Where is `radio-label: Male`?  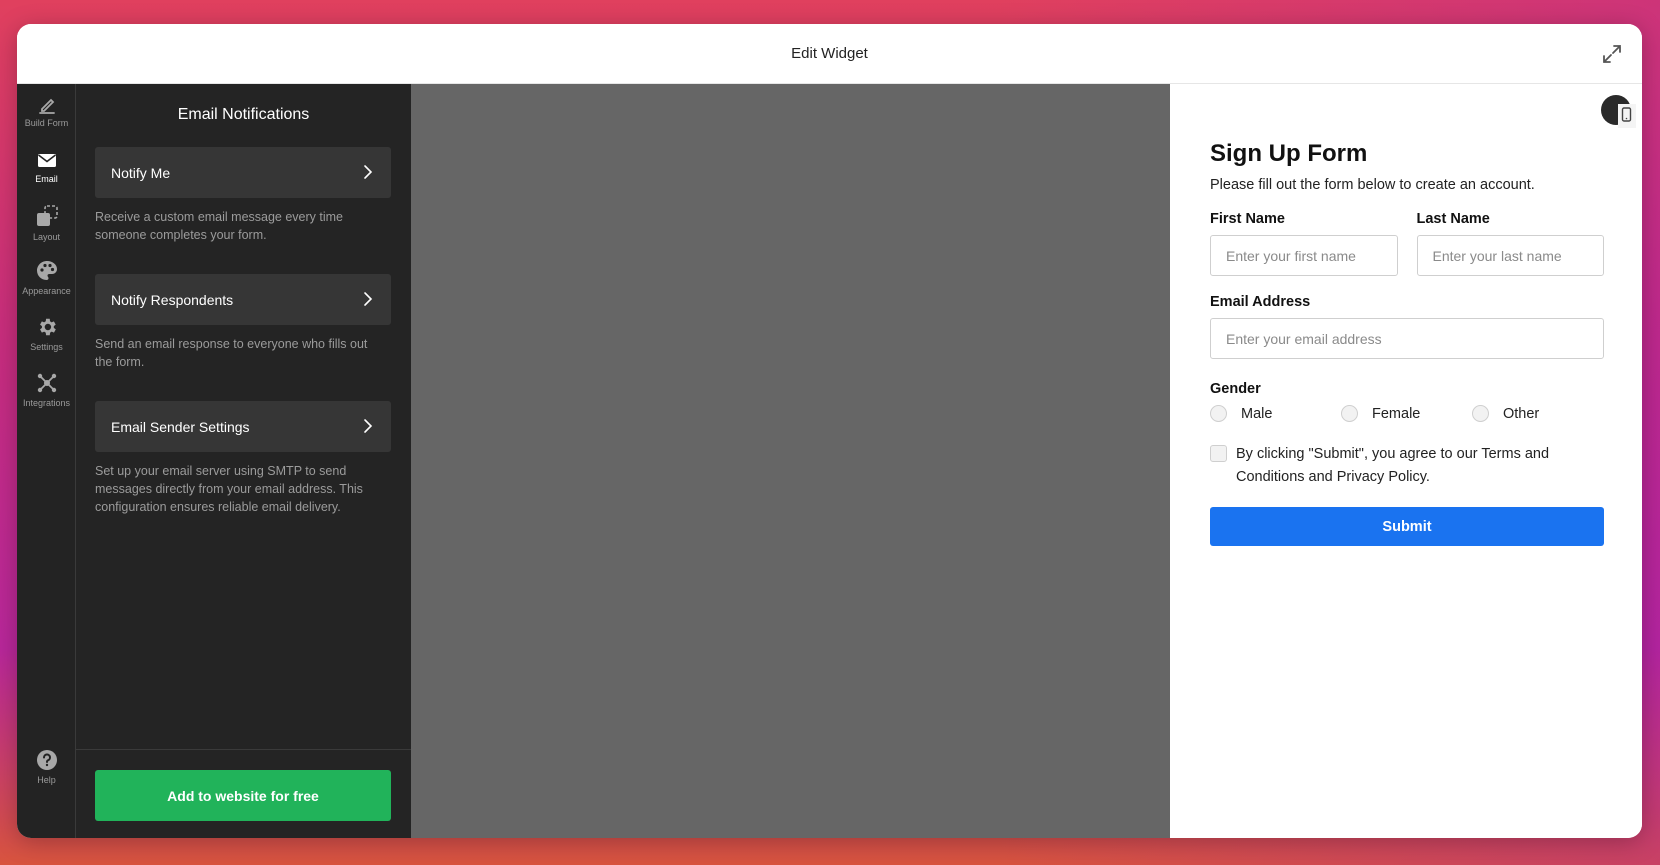
radio-label: Male is located at coordinates (1257, 413).